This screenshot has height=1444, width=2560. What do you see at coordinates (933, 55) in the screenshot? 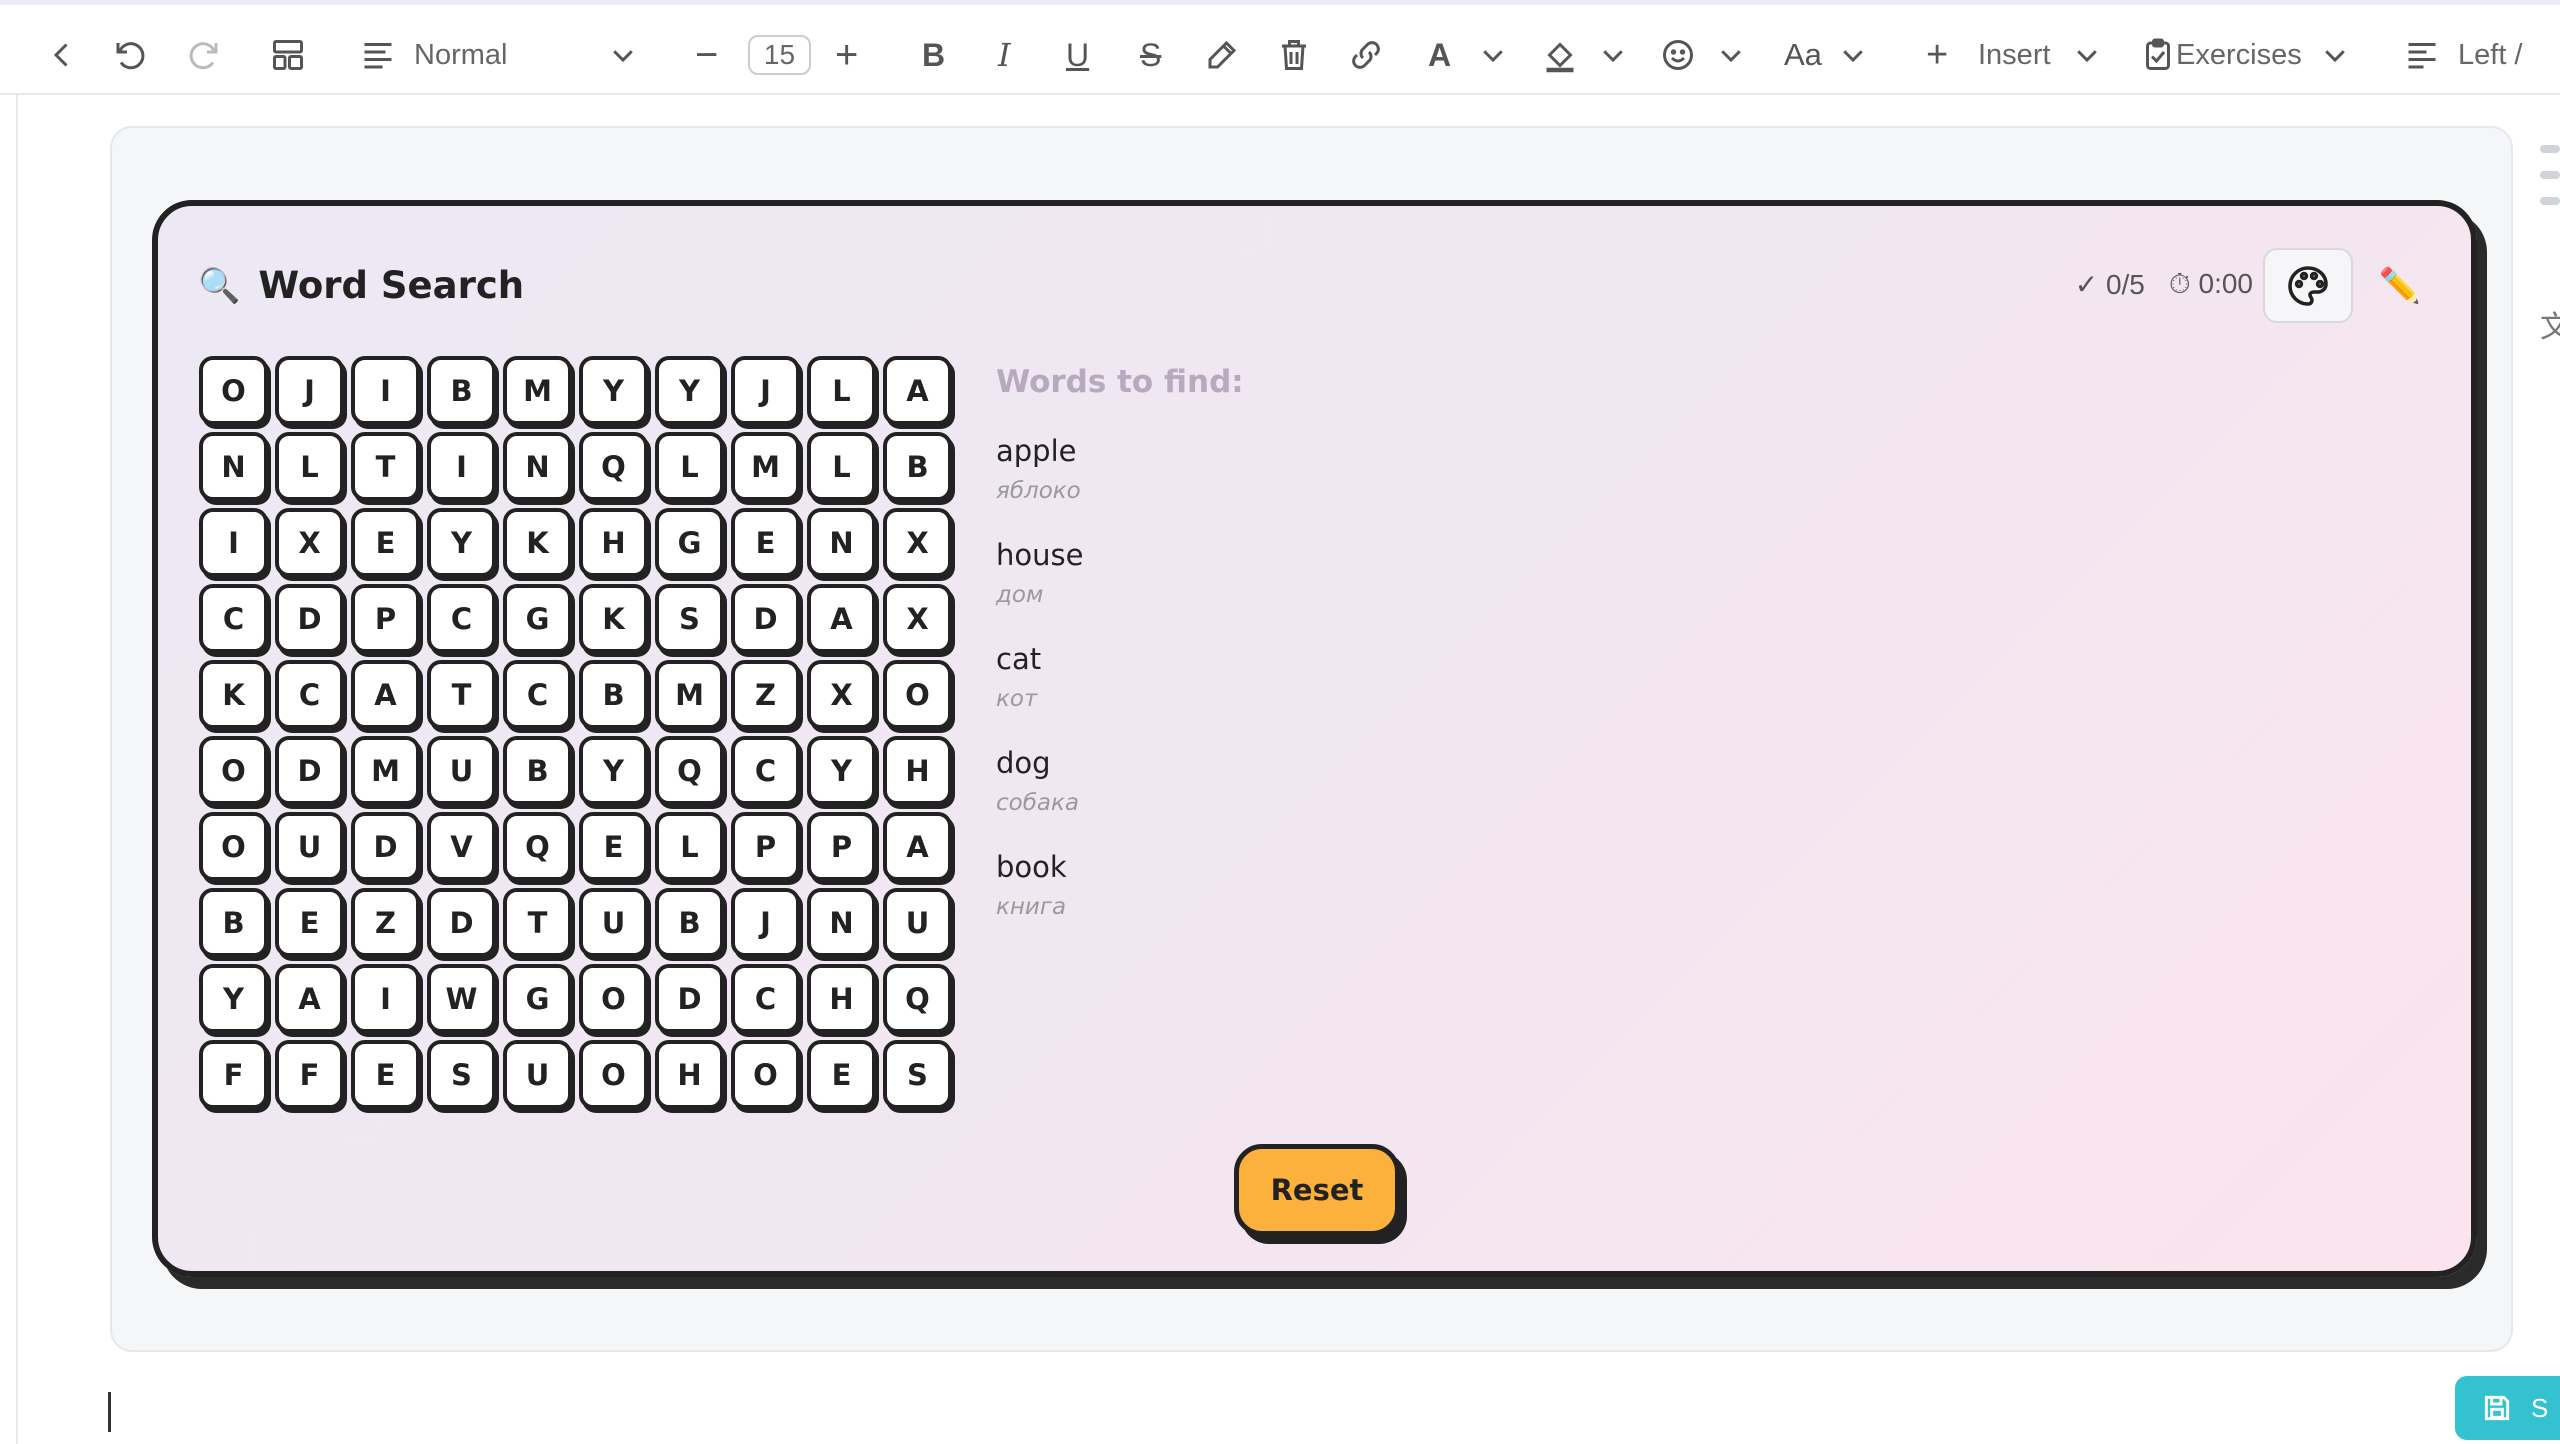
I see `bold-button: B` at bounding box center [933, 55].